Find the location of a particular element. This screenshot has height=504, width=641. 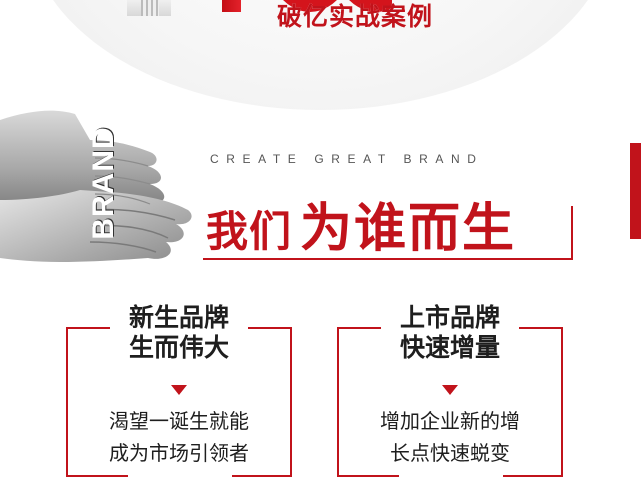

english-tagline: CREATE GREAT BRAND is located at coordinates (347, 159).